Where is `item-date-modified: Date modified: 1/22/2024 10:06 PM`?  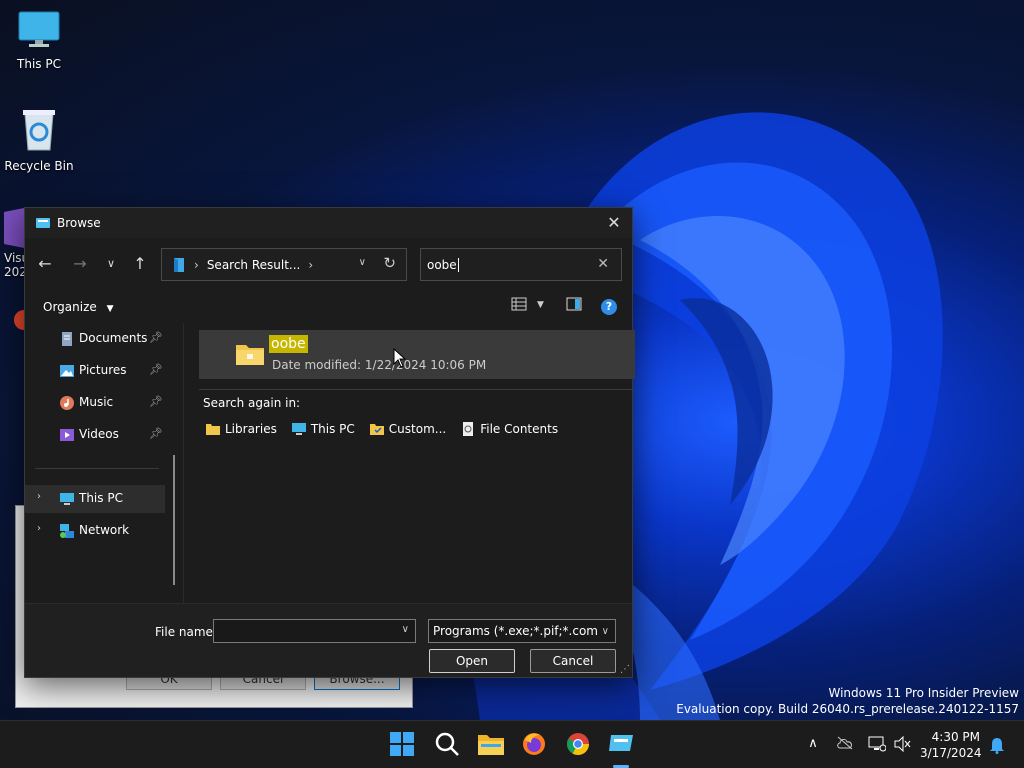
item-date-modified: Date modified: 1/22/2024 10:06 PM is located at coordinates (379, 365).